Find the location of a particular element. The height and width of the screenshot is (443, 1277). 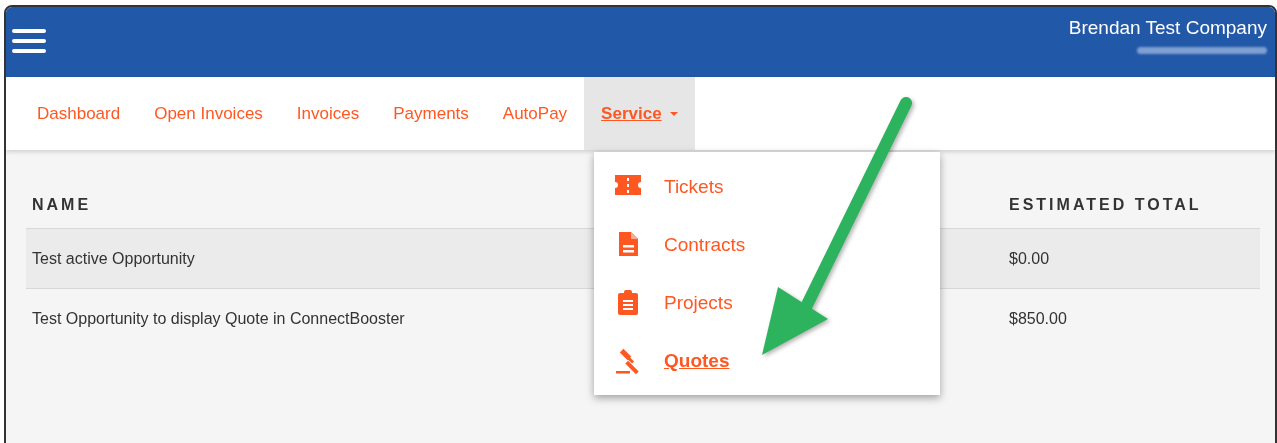

table-cell-text: Test active Opportunity is located at coordinates (113, 258).